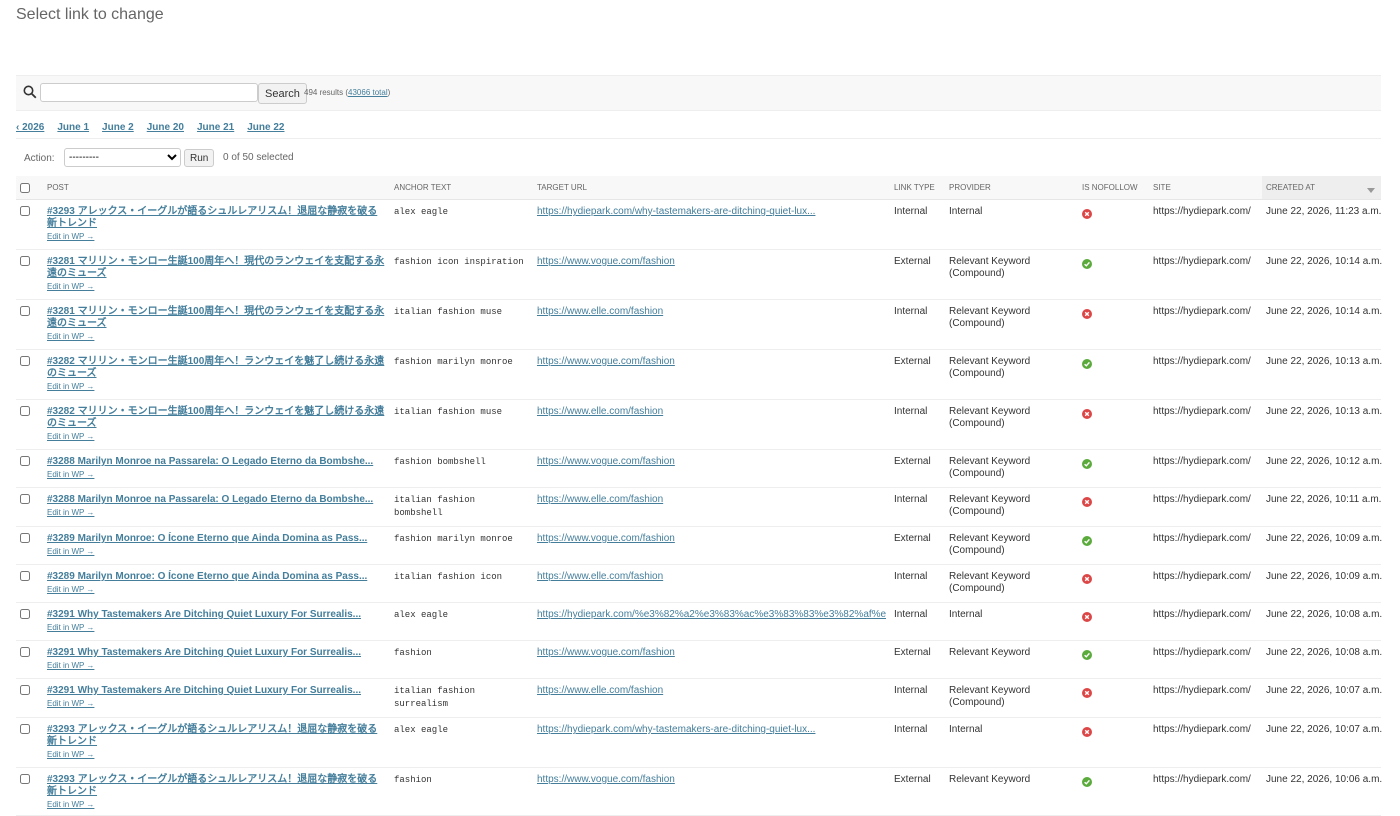 The width and height of the screenshot is (1400, 816). What do you see at coordinates (1011, 659) in the screenshot?
I see `provider-cell: Relevant Keyword` at bounding box center [1011, 659].